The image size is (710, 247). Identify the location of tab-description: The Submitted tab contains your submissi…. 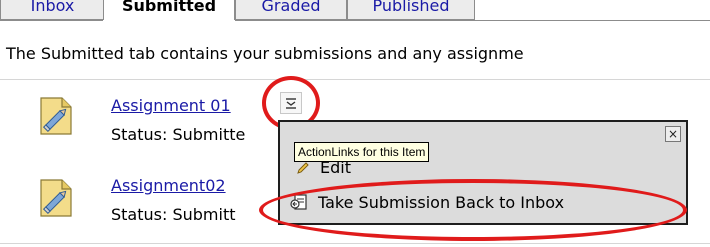
(265, 53).